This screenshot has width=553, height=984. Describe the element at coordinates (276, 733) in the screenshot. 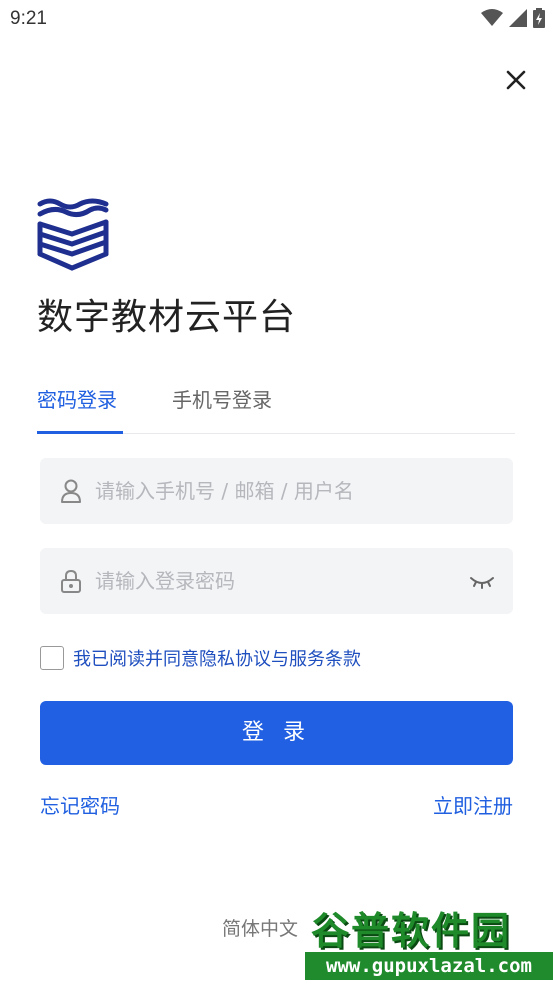

I see `login-button: 登 录` at that location.